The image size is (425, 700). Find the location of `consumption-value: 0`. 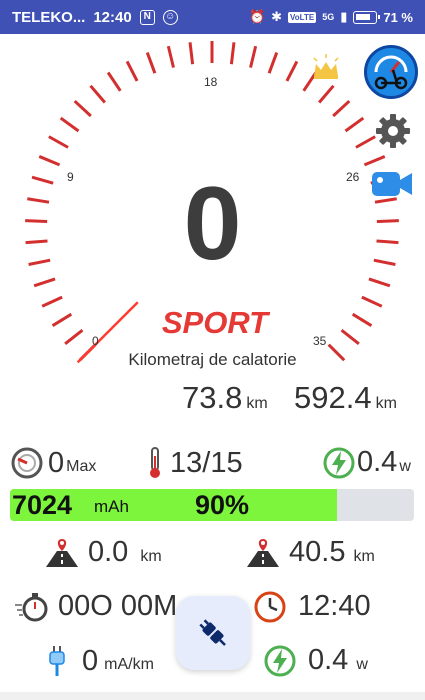

consumption-value: 0 is located at coordinates (90, 660).